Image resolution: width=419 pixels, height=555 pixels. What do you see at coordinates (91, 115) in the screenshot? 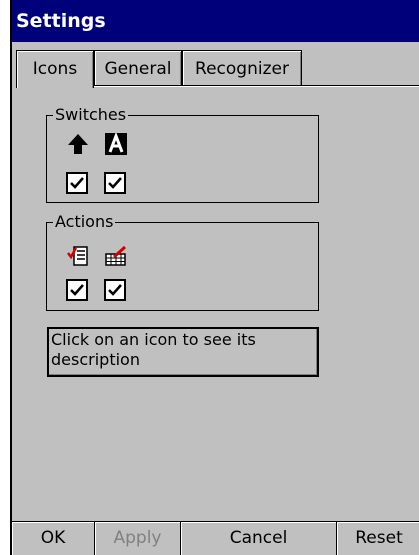
I see `switches-group-title: Switches` at bounding box center [91, 115].